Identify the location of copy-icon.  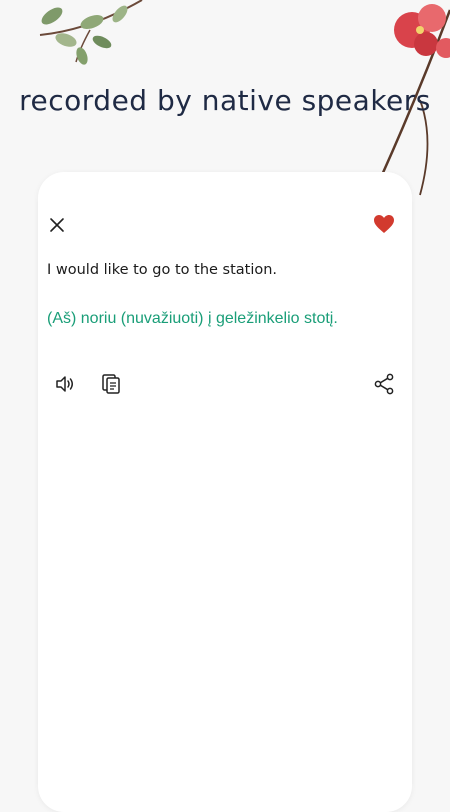
(111, 384).